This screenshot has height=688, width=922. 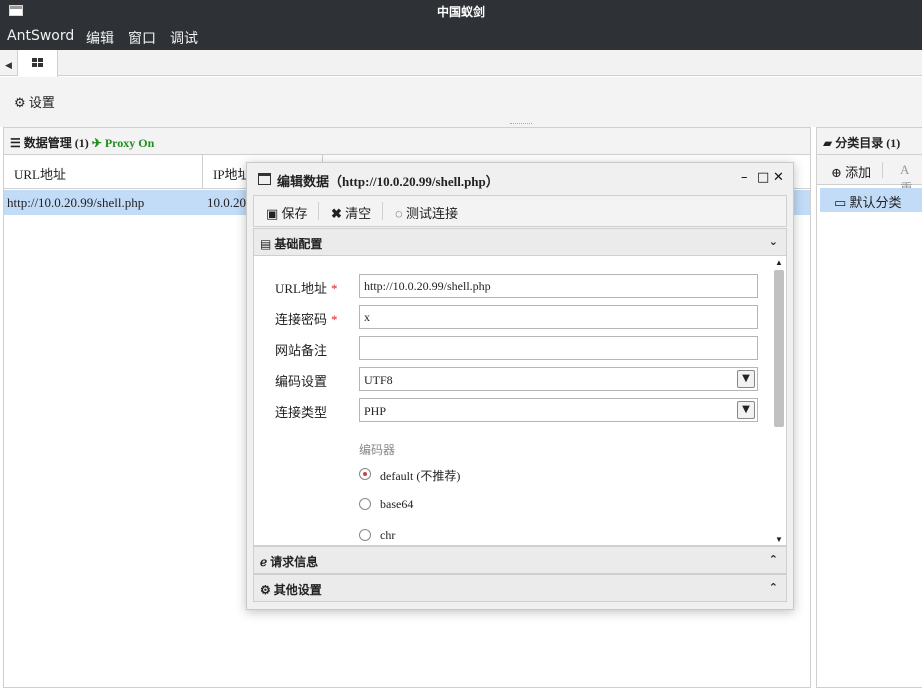 What do you see at coordinates (306, 319) in the screenshot?
I see `password-label: 连接密码 *` at bounding box center [306, 319].